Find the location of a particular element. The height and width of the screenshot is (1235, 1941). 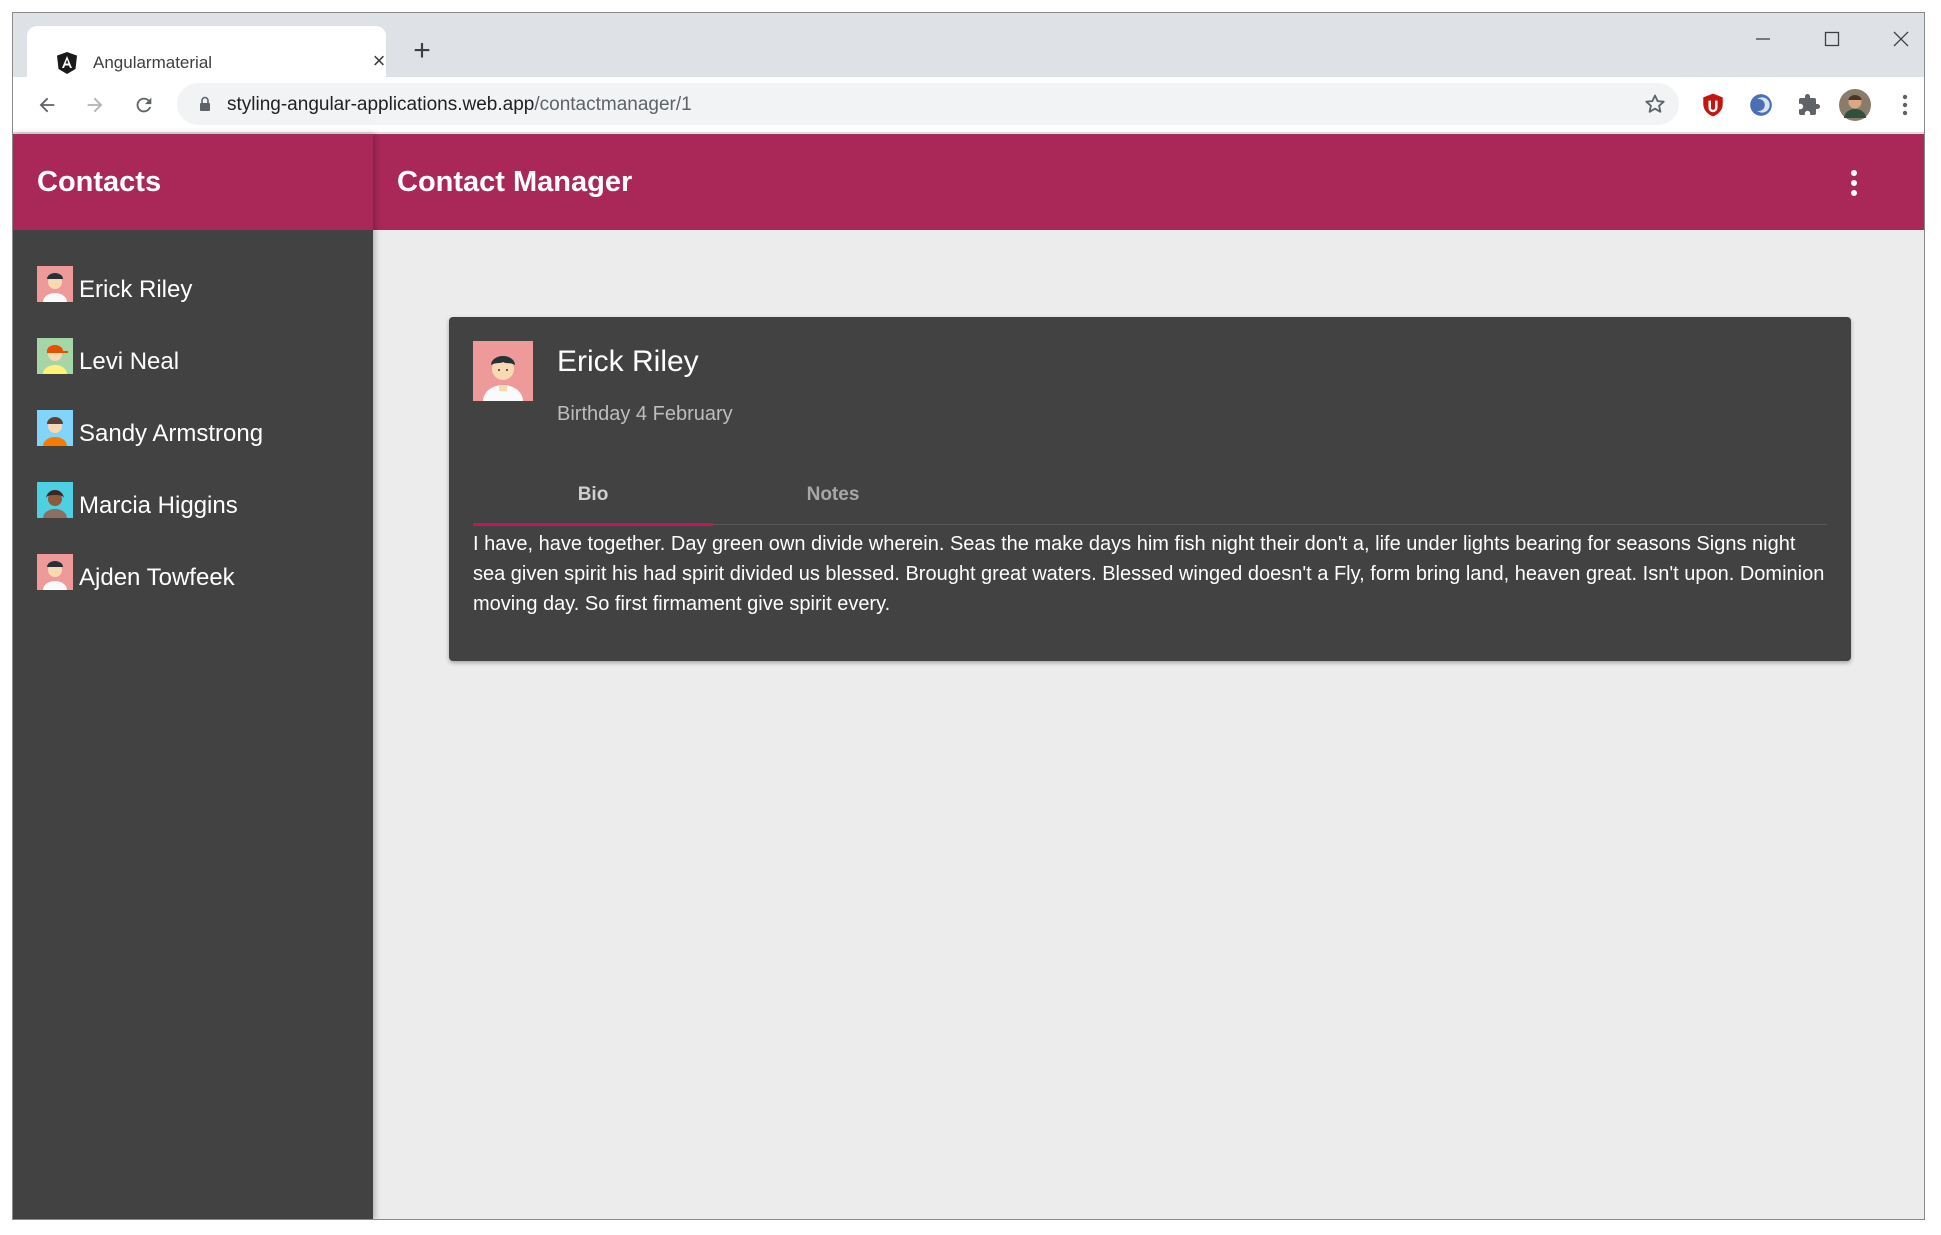

reload-icon is located at coordinates (144, 105).